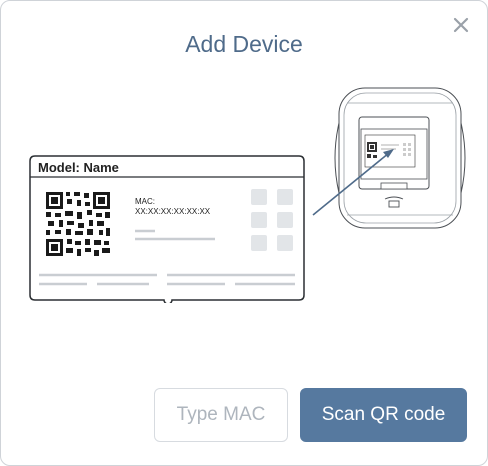 Image resolution: width=488 pixels, height=466 pixels. I want to click on mac-label-text: MAC:, so click(145, 201).